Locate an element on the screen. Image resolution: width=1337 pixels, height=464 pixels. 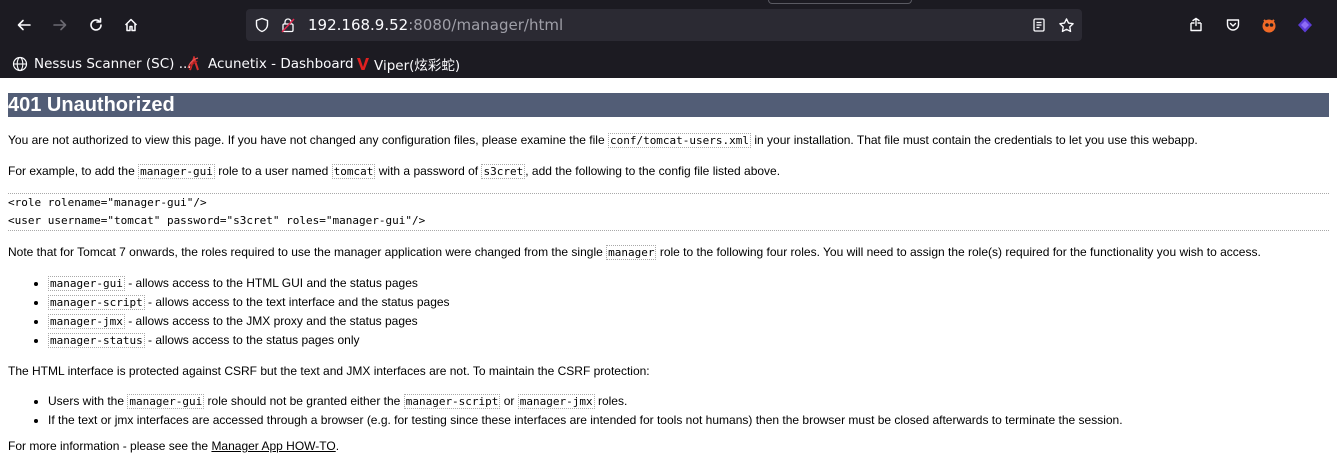
reload-icon is located at coordinates (96, 24).